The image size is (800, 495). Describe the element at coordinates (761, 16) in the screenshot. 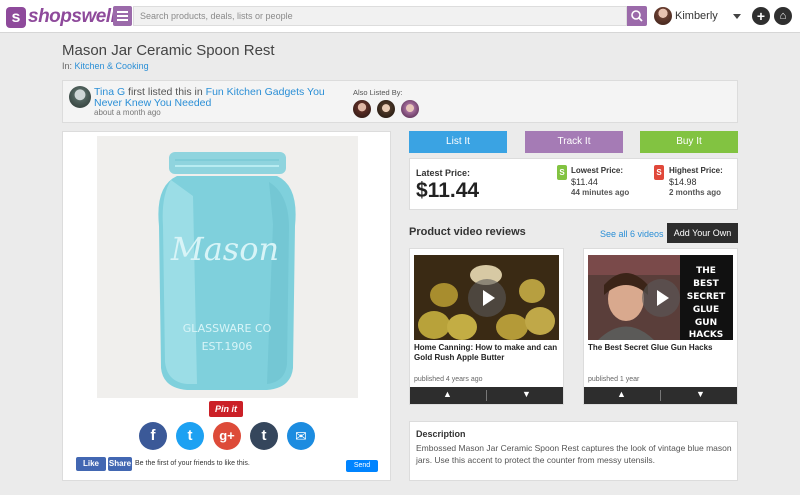

I see `add-button: +` at that location.